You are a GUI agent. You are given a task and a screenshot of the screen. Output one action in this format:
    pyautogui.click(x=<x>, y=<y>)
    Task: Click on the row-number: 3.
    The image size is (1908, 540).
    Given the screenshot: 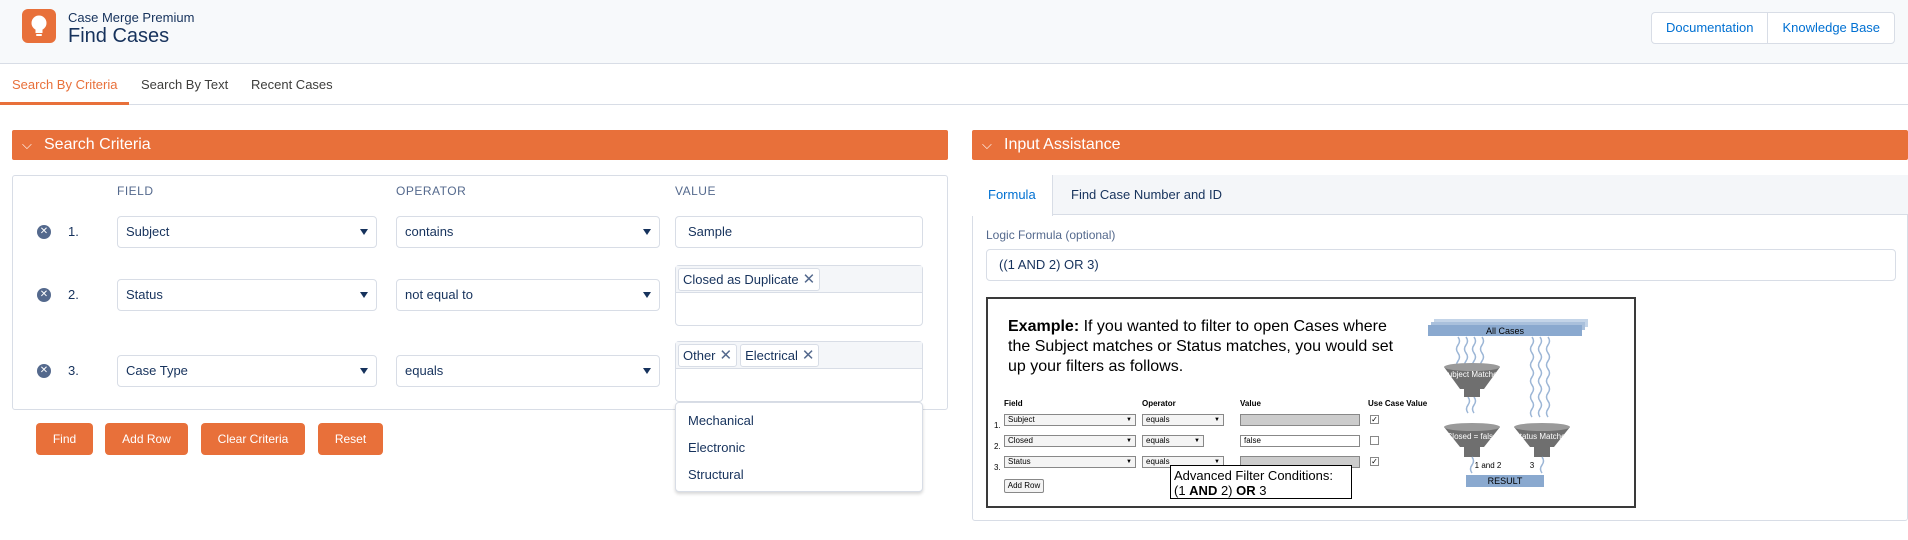 What is the action you would take?
    pyautogui.click(x=73, y=370)
    